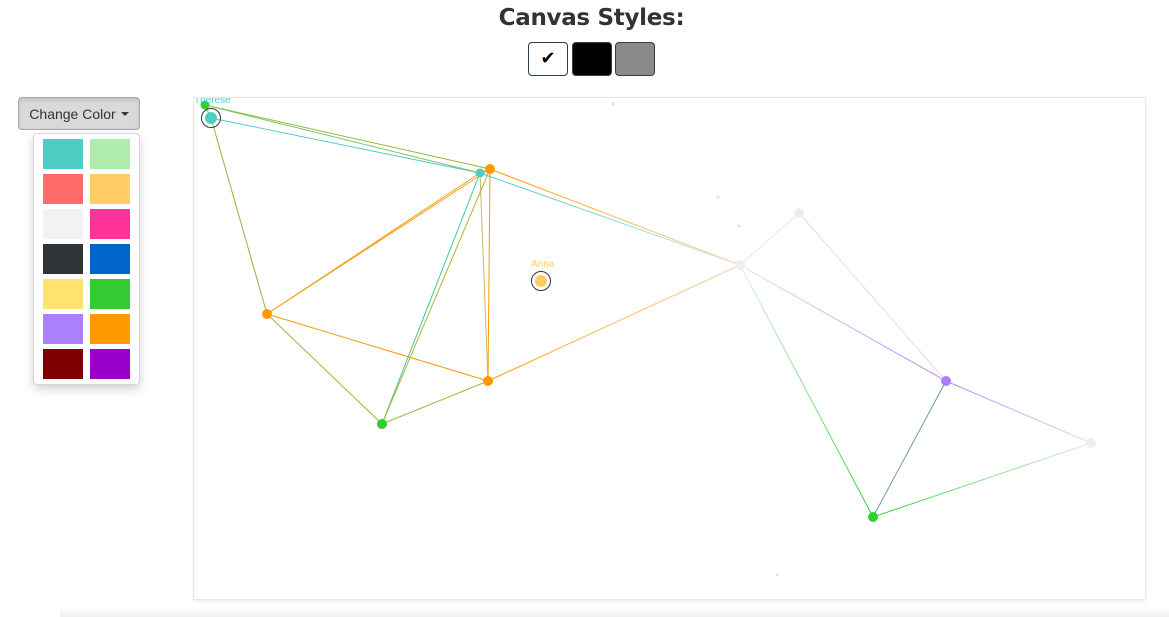 The width and height of the screenshot is (1169, 617). Describe the element at coordinates (946, 381) in the screenshot. I see `node-purple` at that location.